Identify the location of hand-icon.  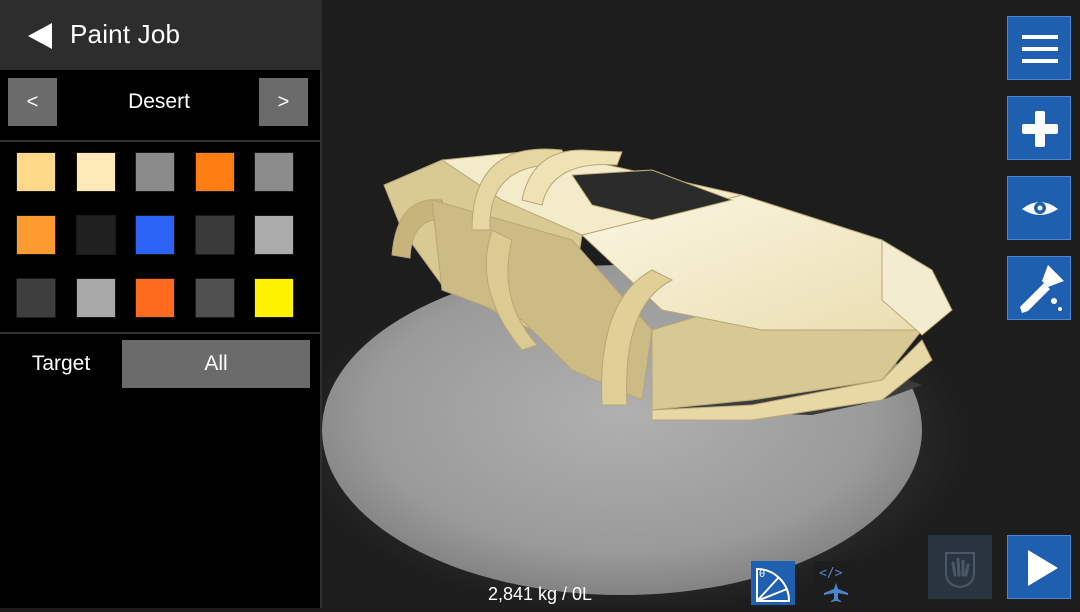
(960, 570).